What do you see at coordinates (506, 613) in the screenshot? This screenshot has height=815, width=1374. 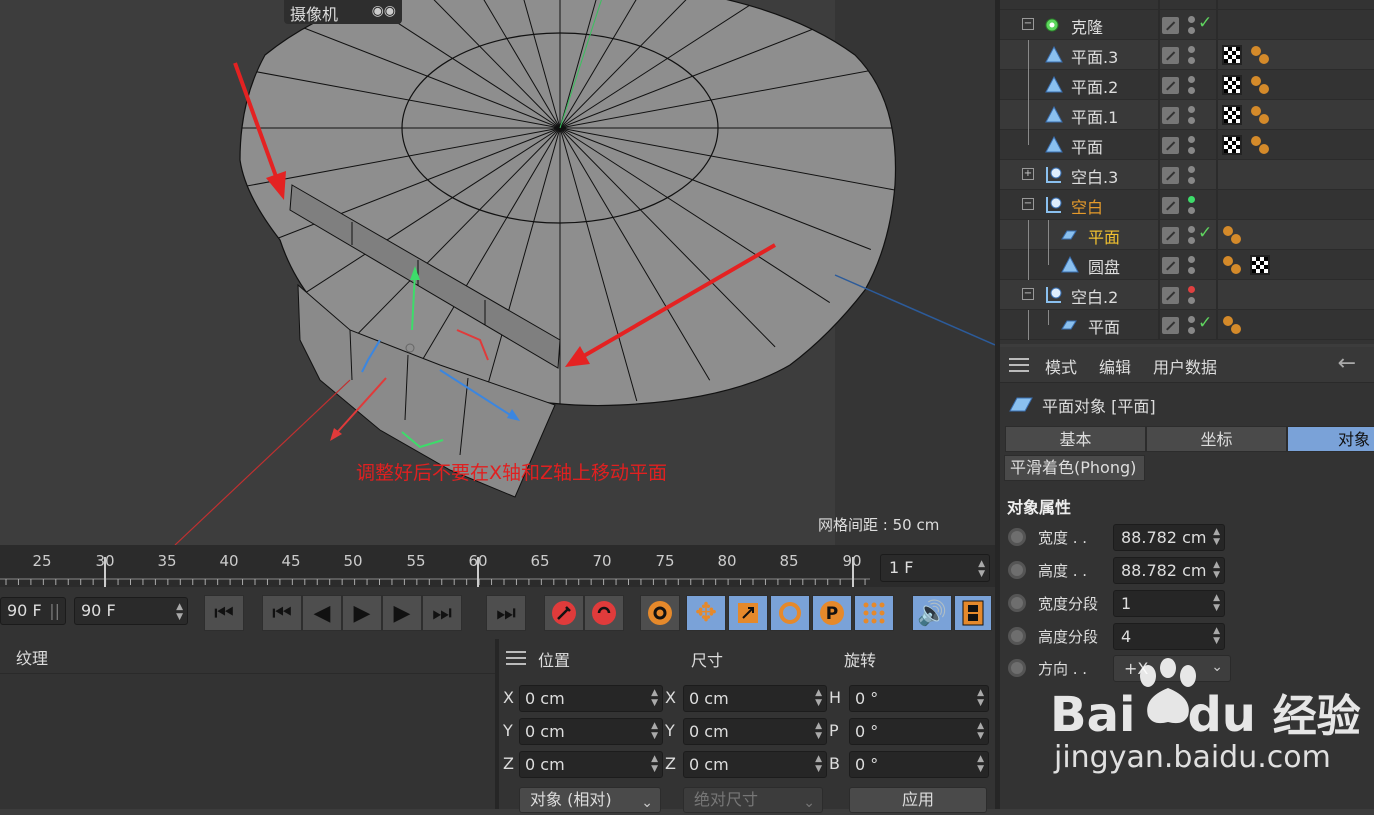 I see `go-to-end-button: ⏭` at bounding box center [506, 613].